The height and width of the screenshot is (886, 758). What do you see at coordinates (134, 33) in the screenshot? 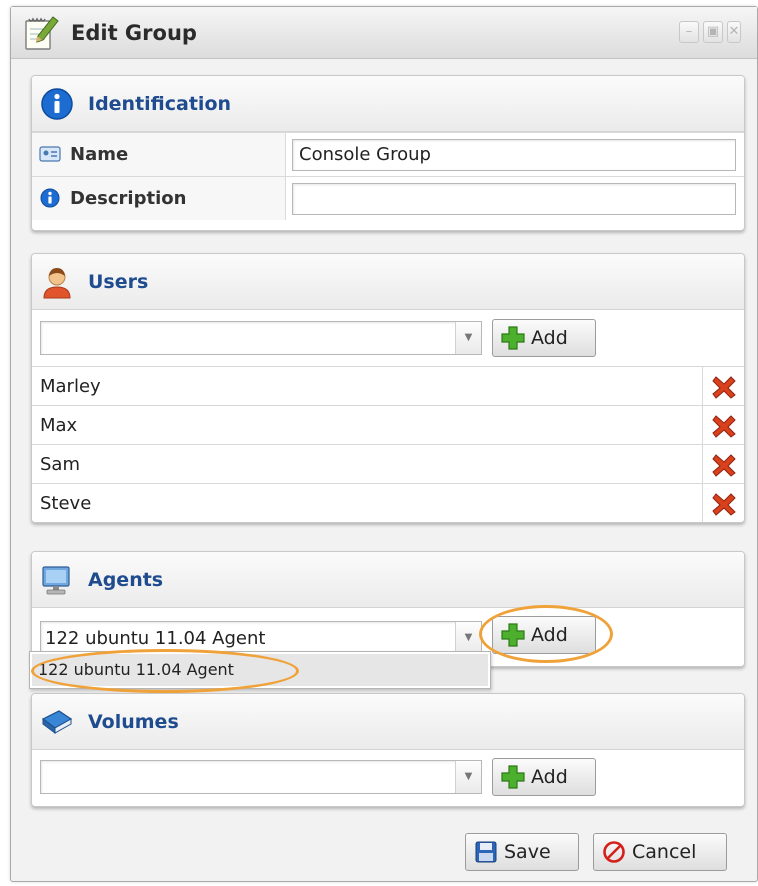
I see `window-title: Edit Group` at bounding box center [134, 33].